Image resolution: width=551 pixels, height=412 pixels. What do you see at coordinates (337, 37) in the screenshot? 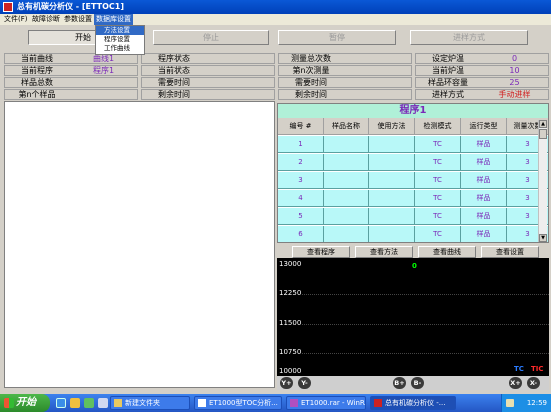
I see `pause-button: 暂停` at bounding box center [337, 37].